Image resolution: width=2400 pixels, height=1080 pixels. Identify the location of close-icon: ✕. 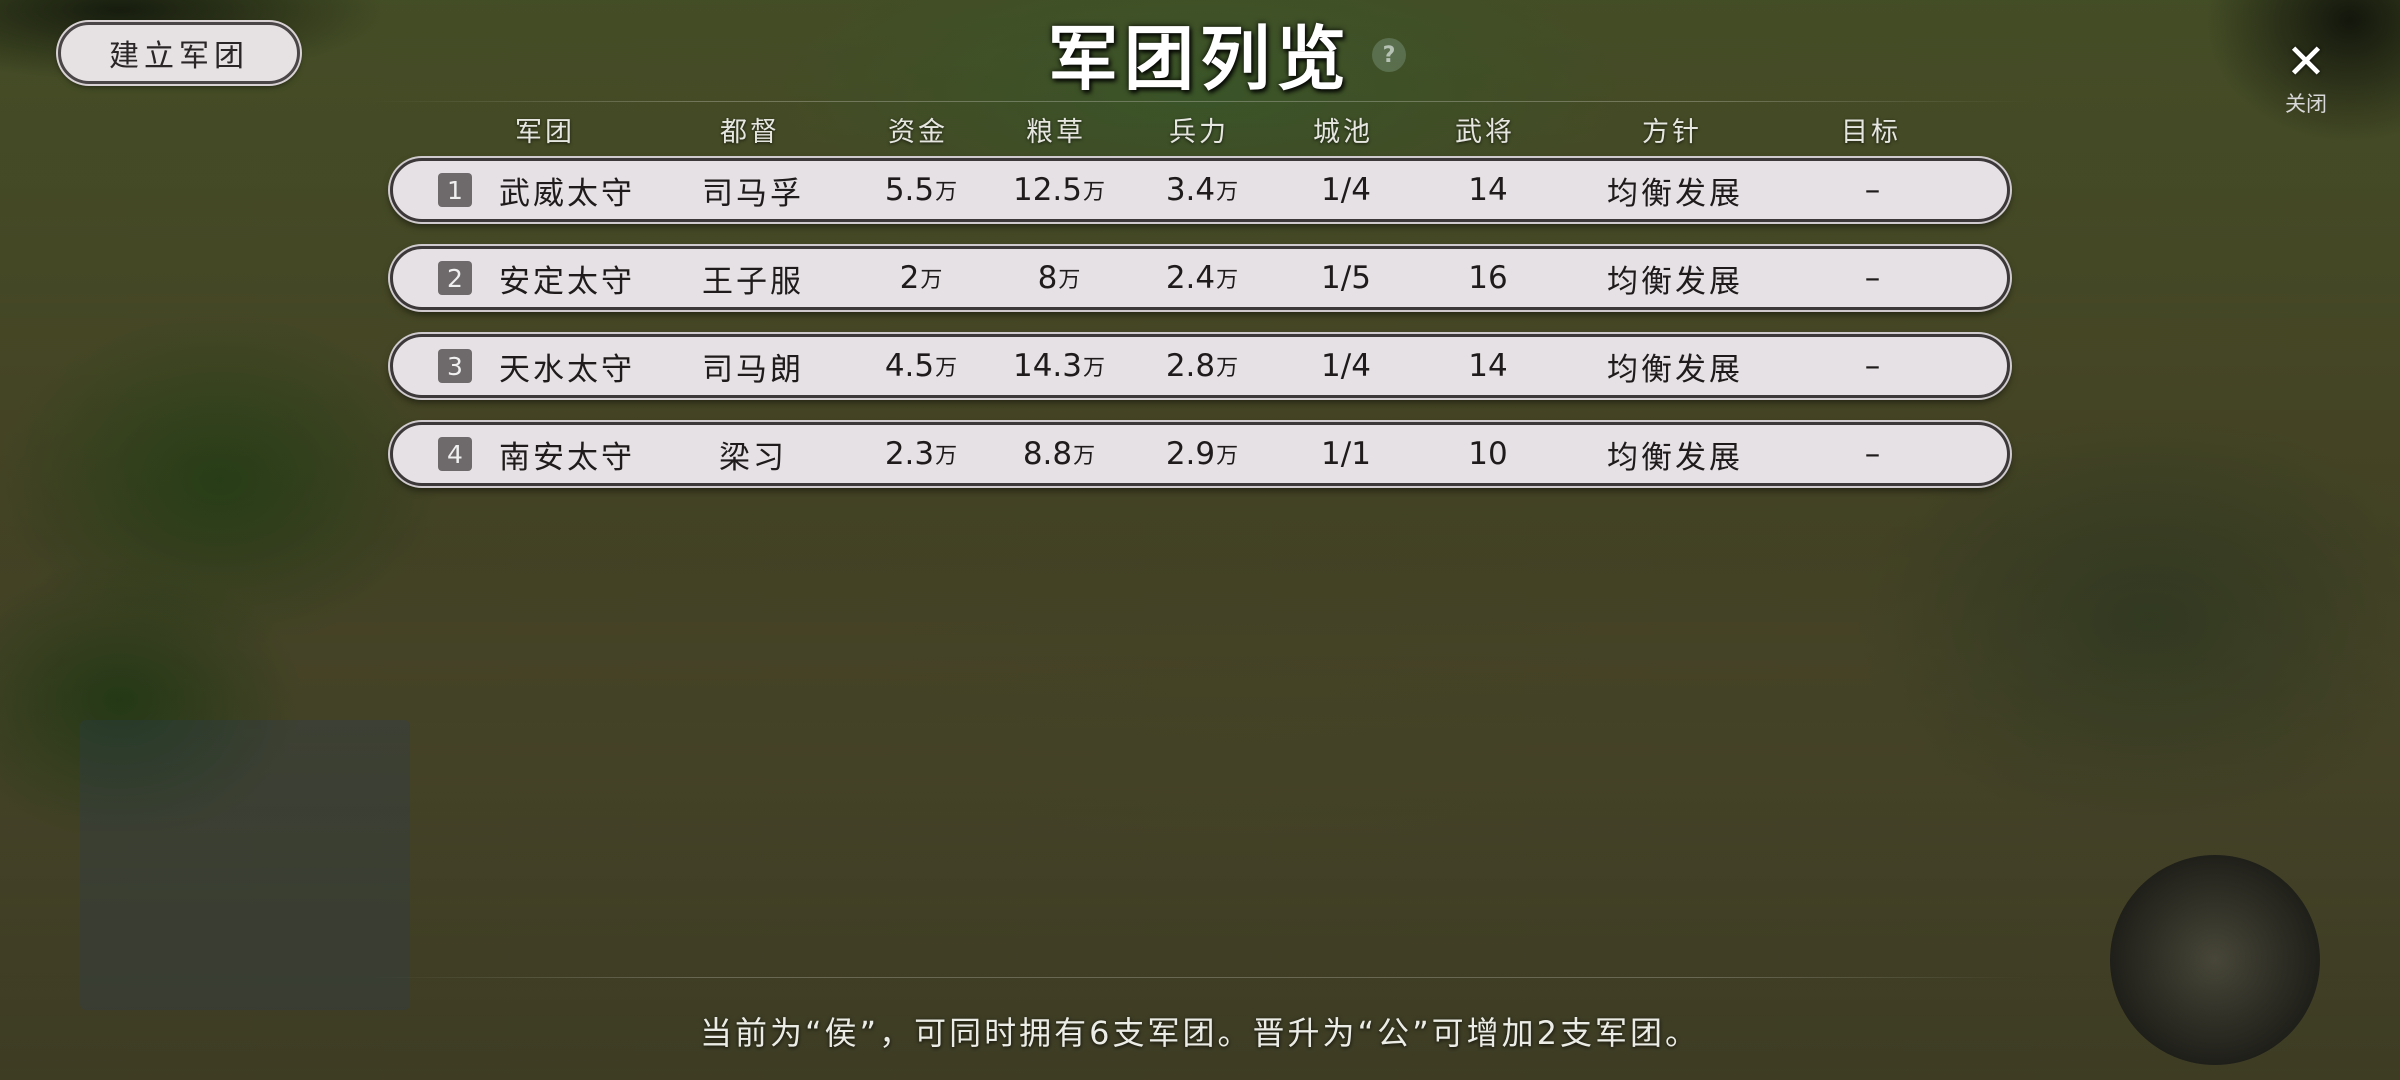
(2306, 62).